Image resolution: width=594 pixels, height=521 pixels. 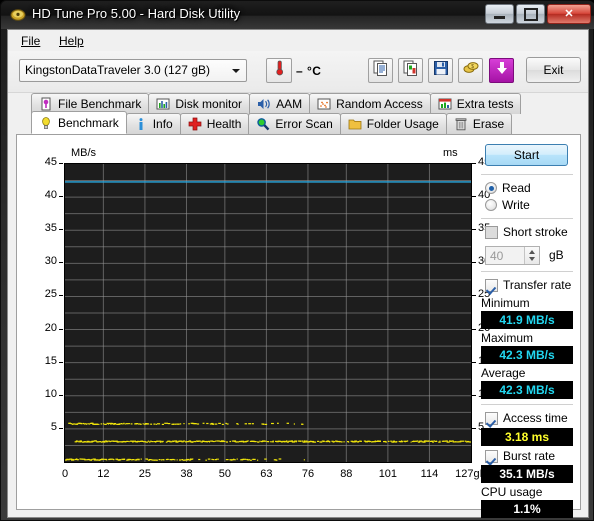 I want to click on checkbox-access-time-icon, so click(x=491, y=418).